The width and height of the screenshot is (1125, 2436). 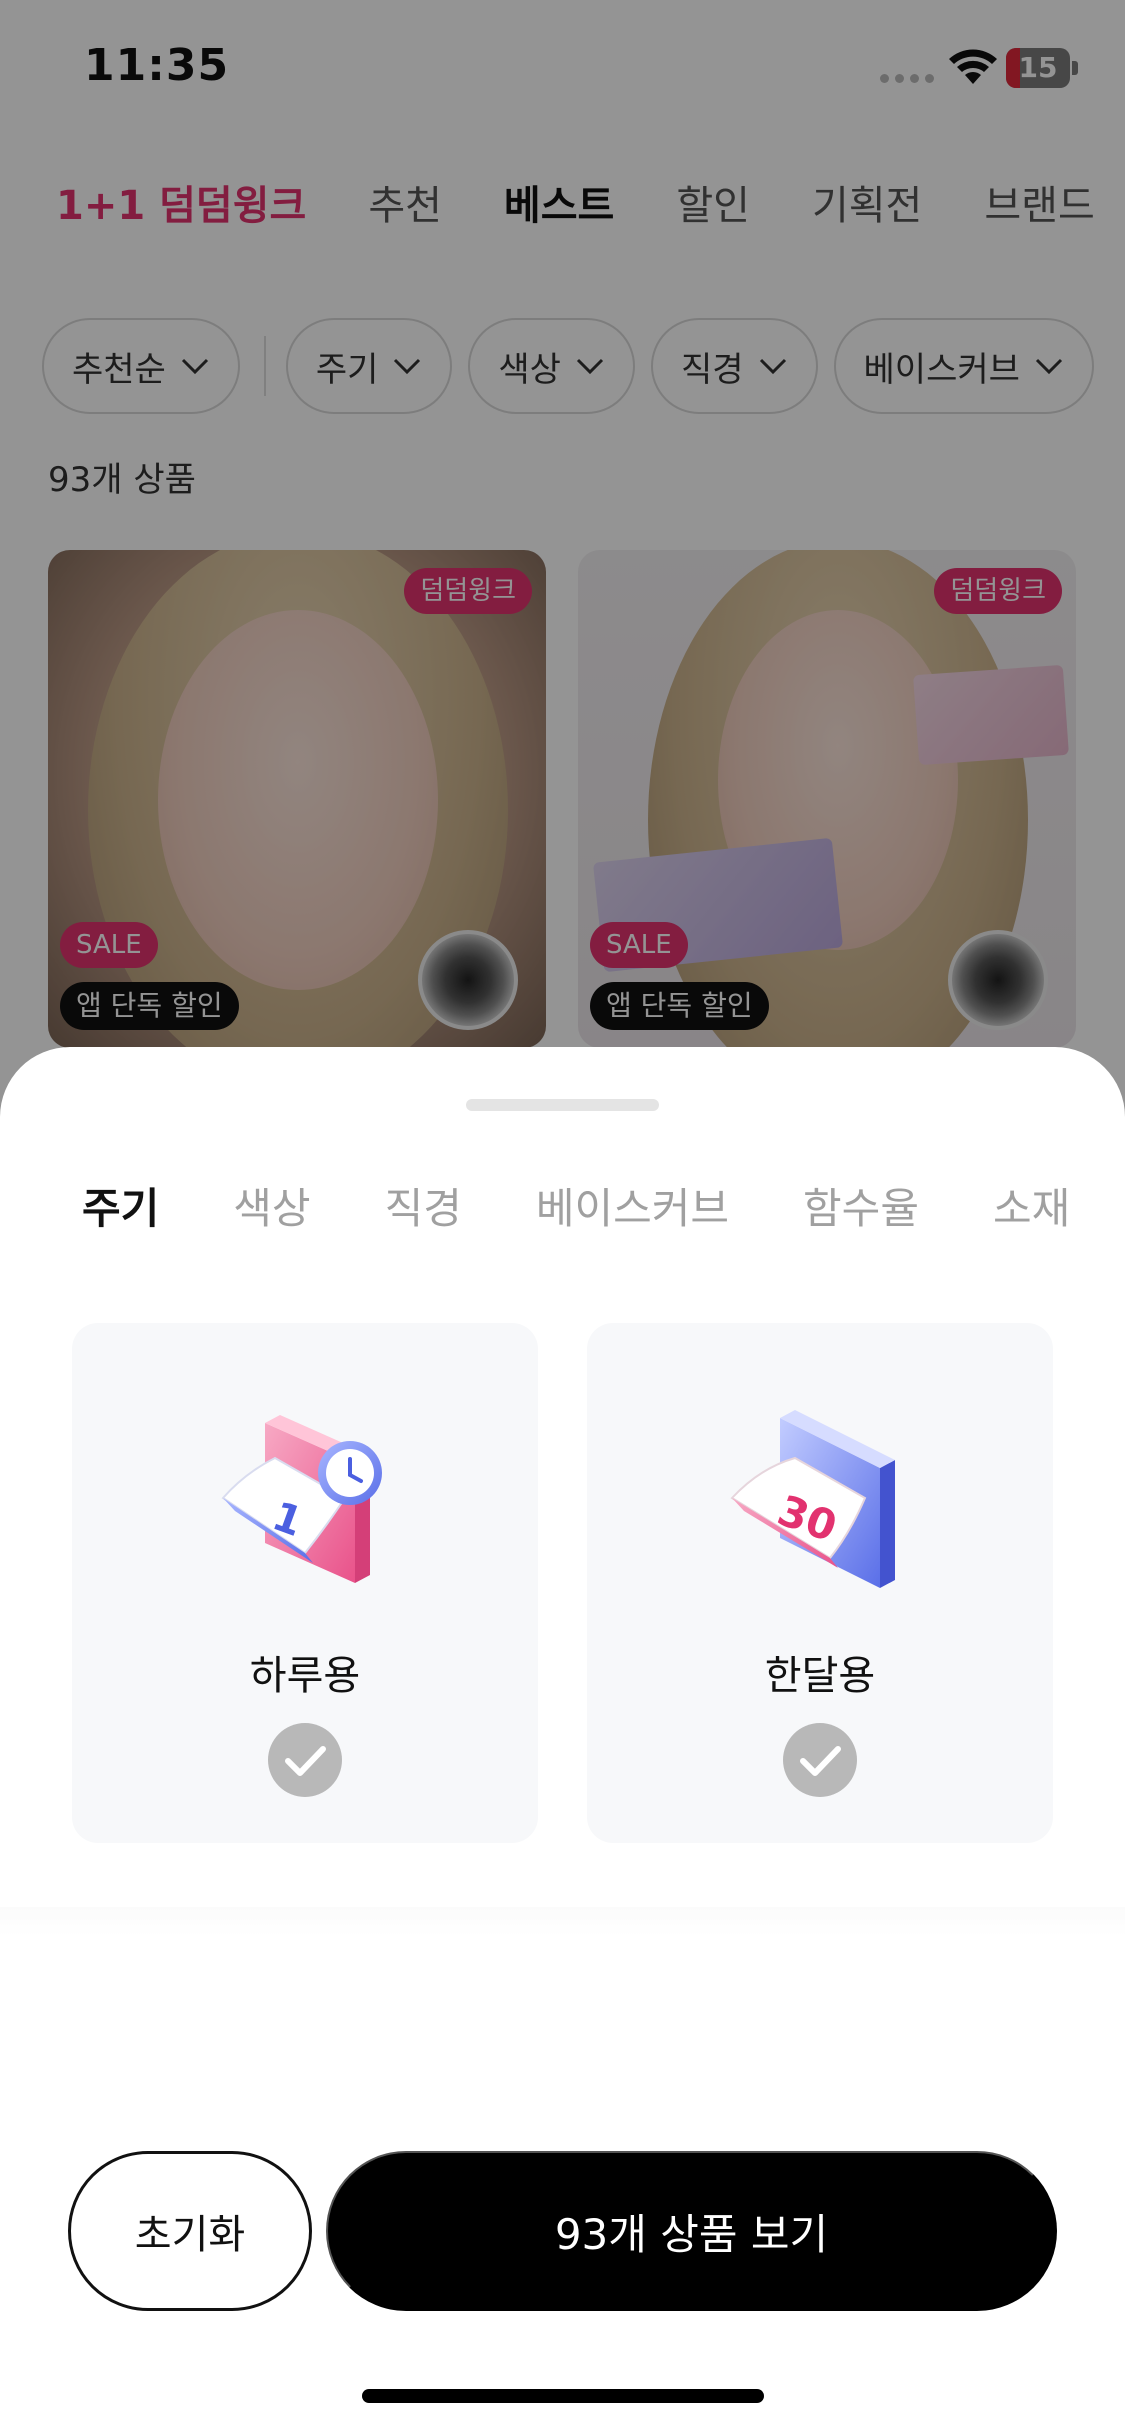 I want to click on tab-water-content: 함수율, so click(x=861, y=1205).